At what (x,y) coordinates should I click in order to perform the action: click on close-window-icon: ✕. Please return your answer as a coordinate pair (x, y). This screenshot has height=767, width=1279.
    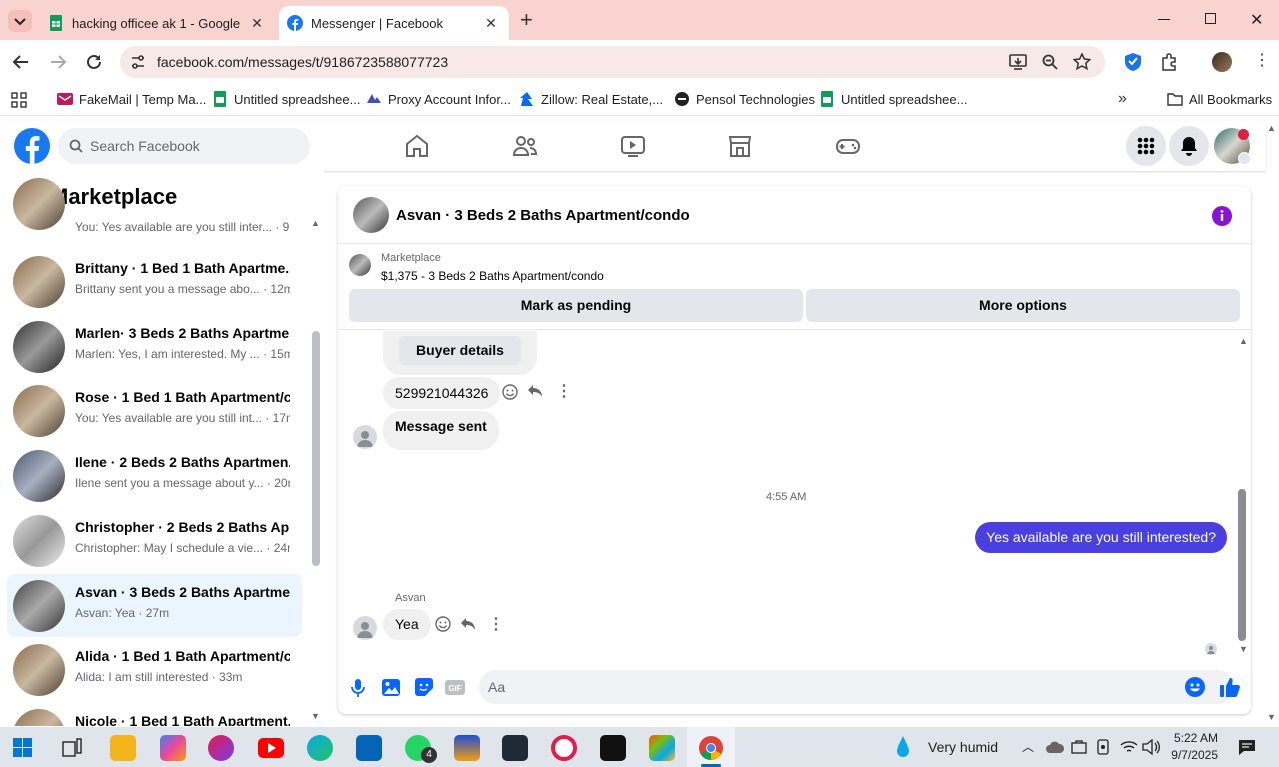
    Looking at the image, I should click on (1256, 20).